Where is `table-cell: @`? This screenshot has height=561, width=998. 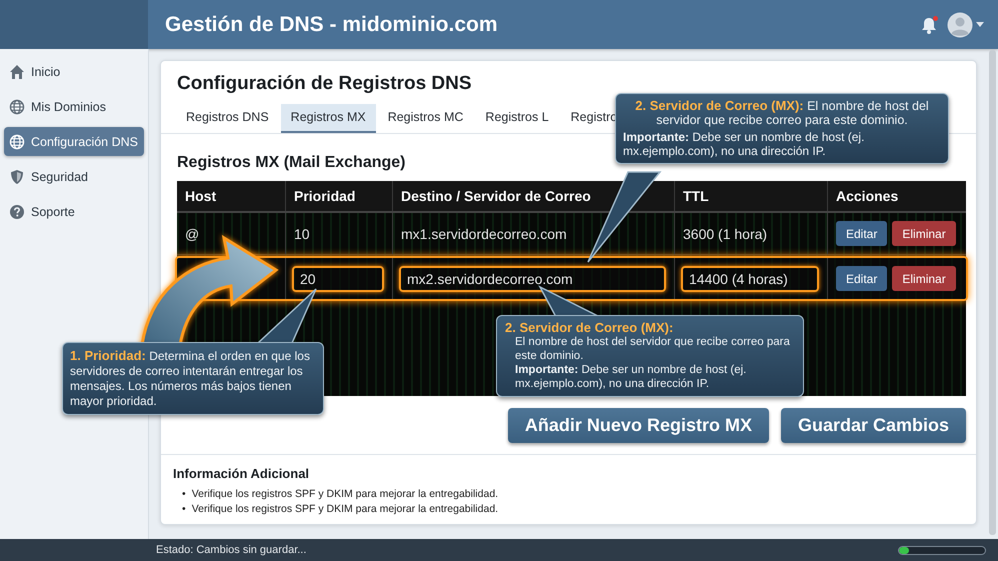 table-cell: @ is located at coordinates (192, 234).